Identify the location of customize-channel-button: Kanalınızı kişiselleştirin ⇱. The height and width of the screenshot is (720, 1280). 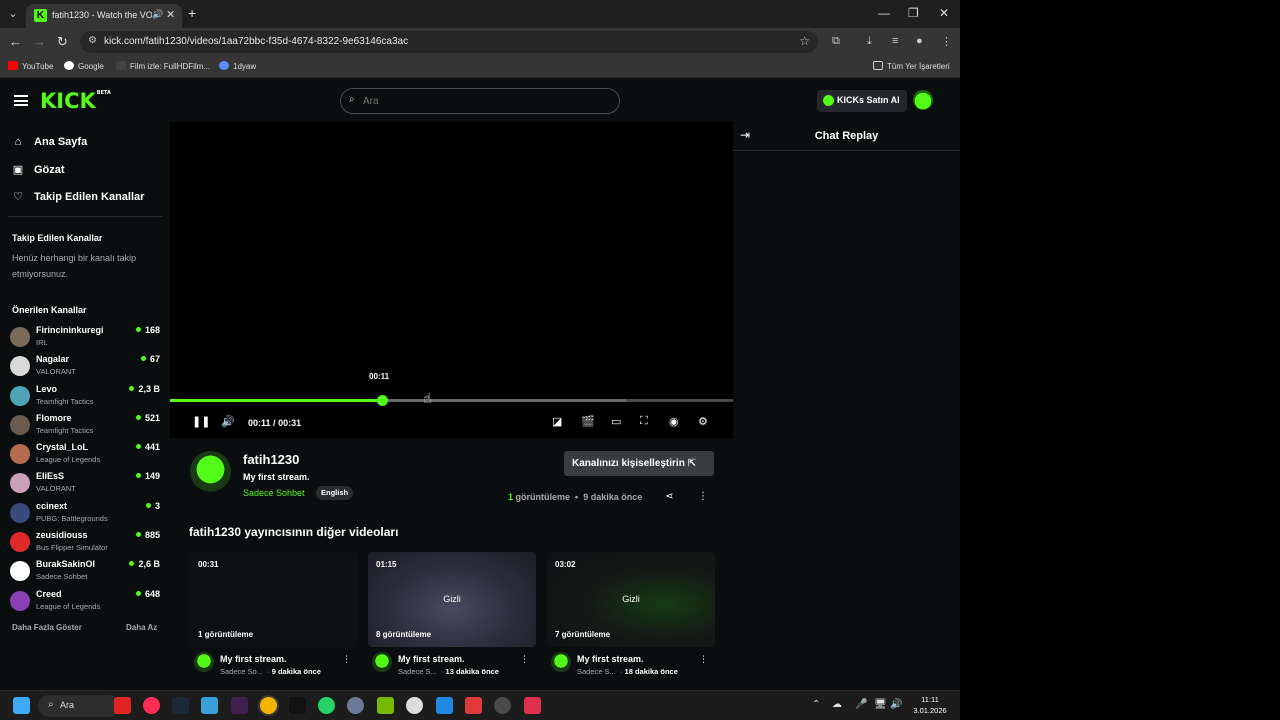
(639, 463).